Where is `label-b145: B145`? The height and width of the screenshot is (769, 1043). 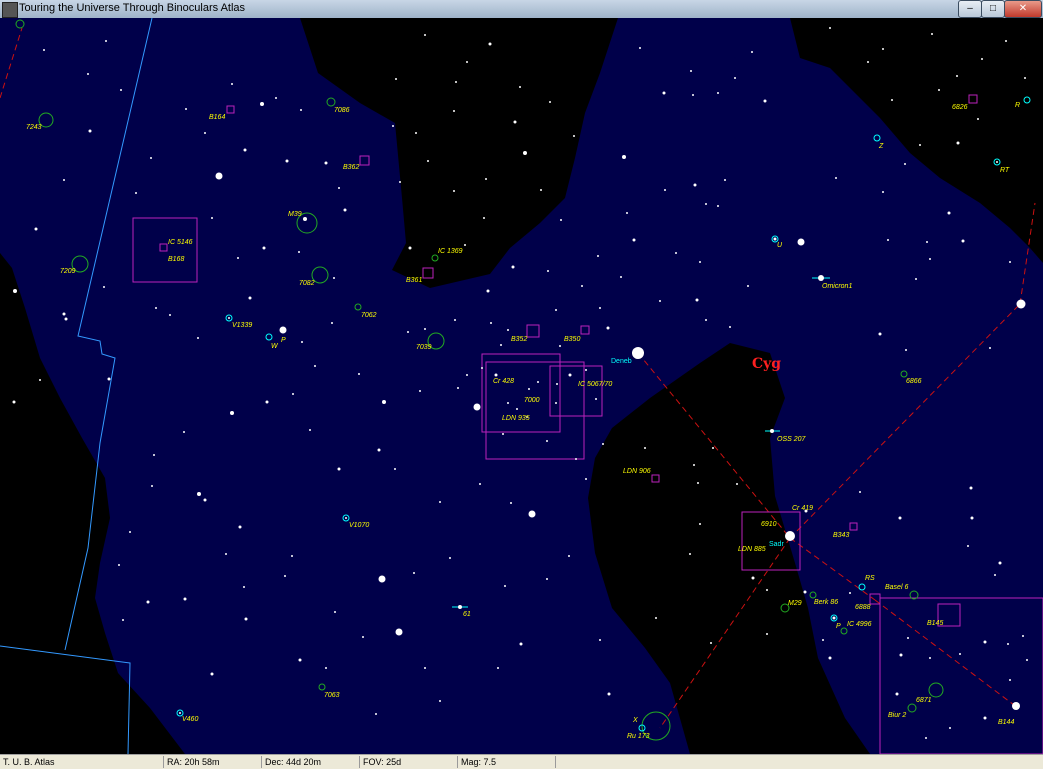
label-b145: B145 is located at coordinates (935, 623).